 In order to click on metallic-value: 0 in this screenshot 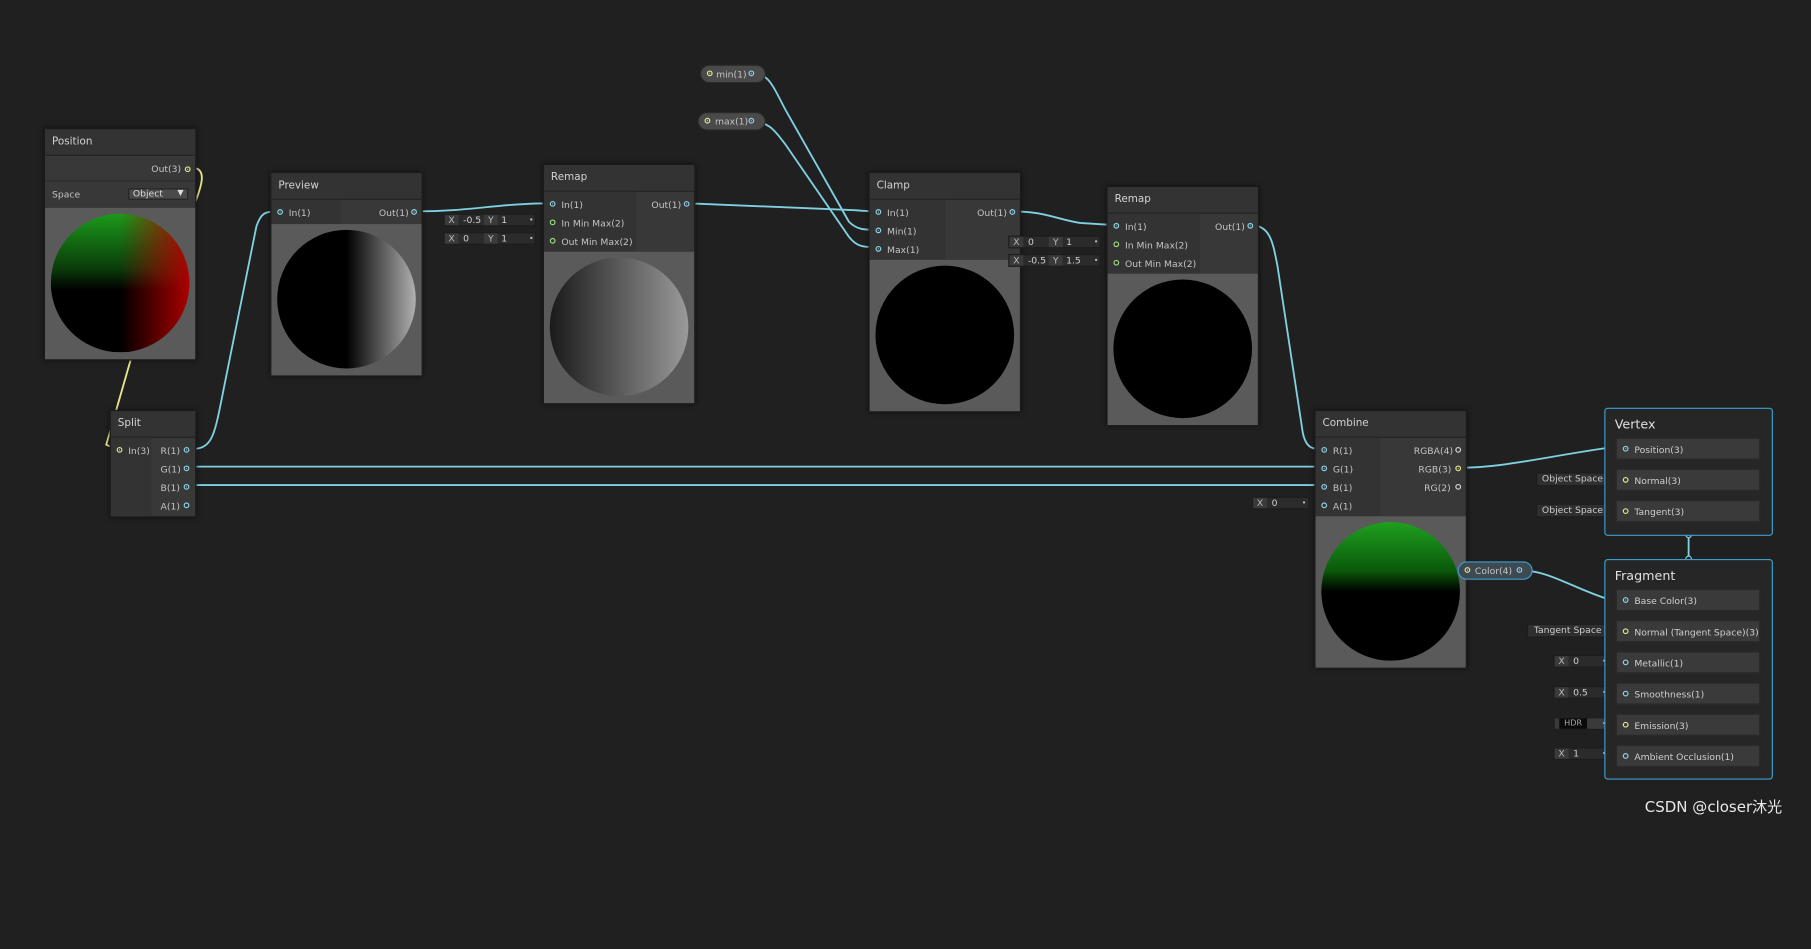, I will do `click(1574, 661)`.